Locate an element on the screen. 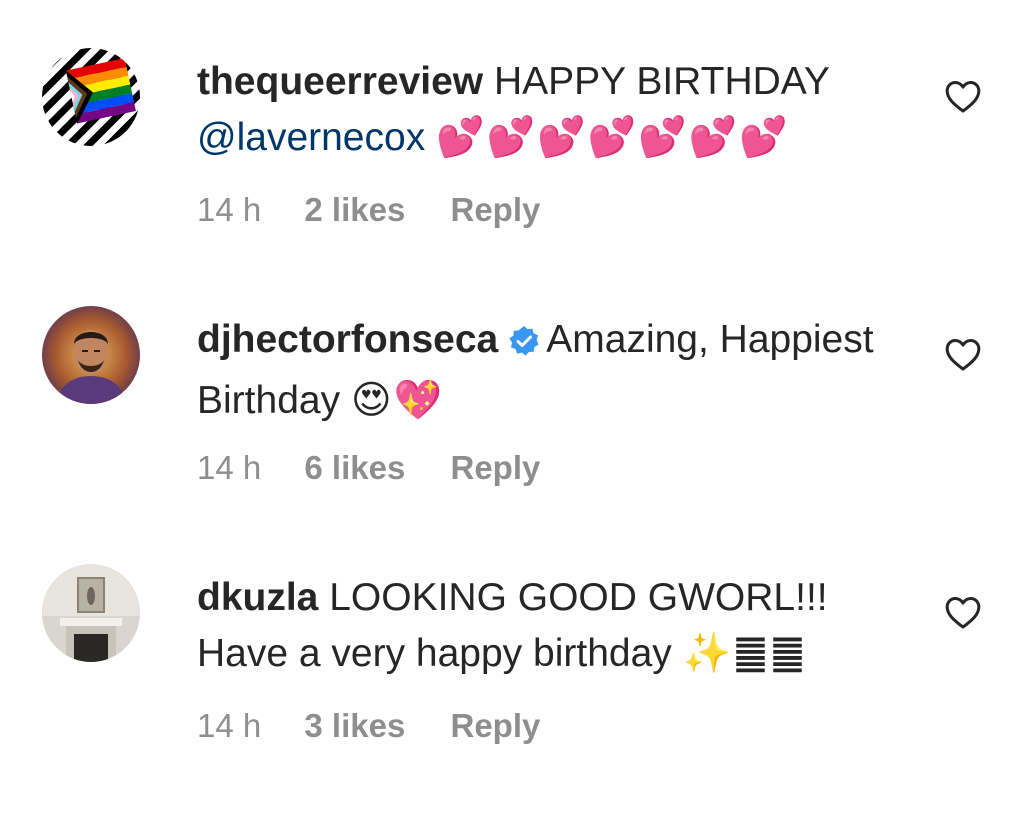 This screenshot has height=818, width=1024. verified-badge-icon is located at coordinates (524, 345).